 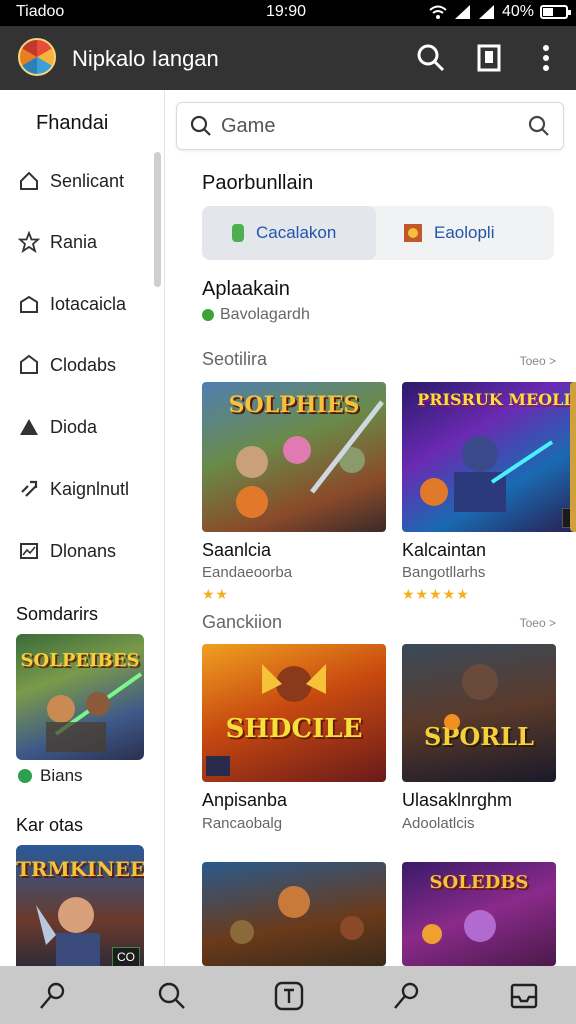 What do you see at coordinates (29, 180) in the screenshot?
I see `home-icon` at bounding box center [29, 180].